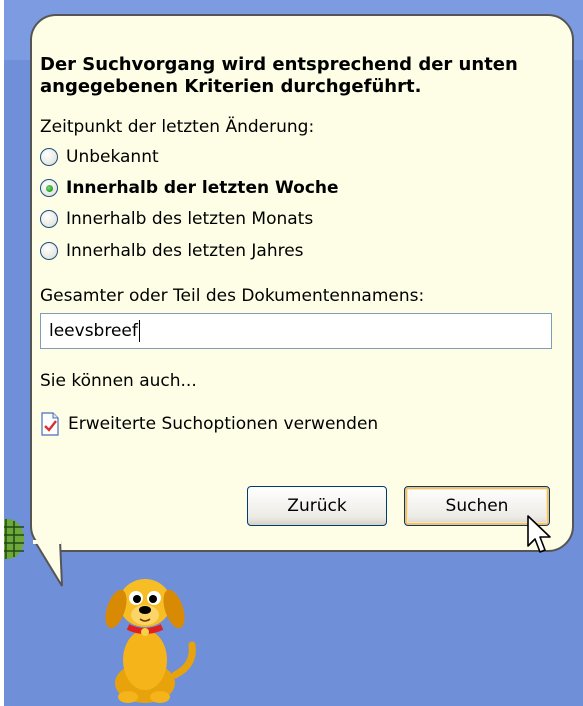 This screenshot has height=706, width=583. I want to click on text-caret, so click(139, 331).